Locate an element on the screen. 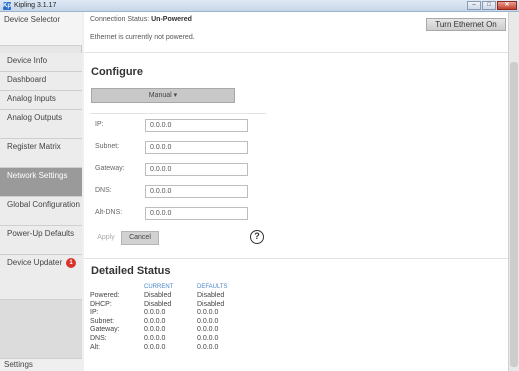 The width and height of the screenshot is (519, 371). sidebar-item-device-selector: Device Selector is located at coordinates (41, 29).